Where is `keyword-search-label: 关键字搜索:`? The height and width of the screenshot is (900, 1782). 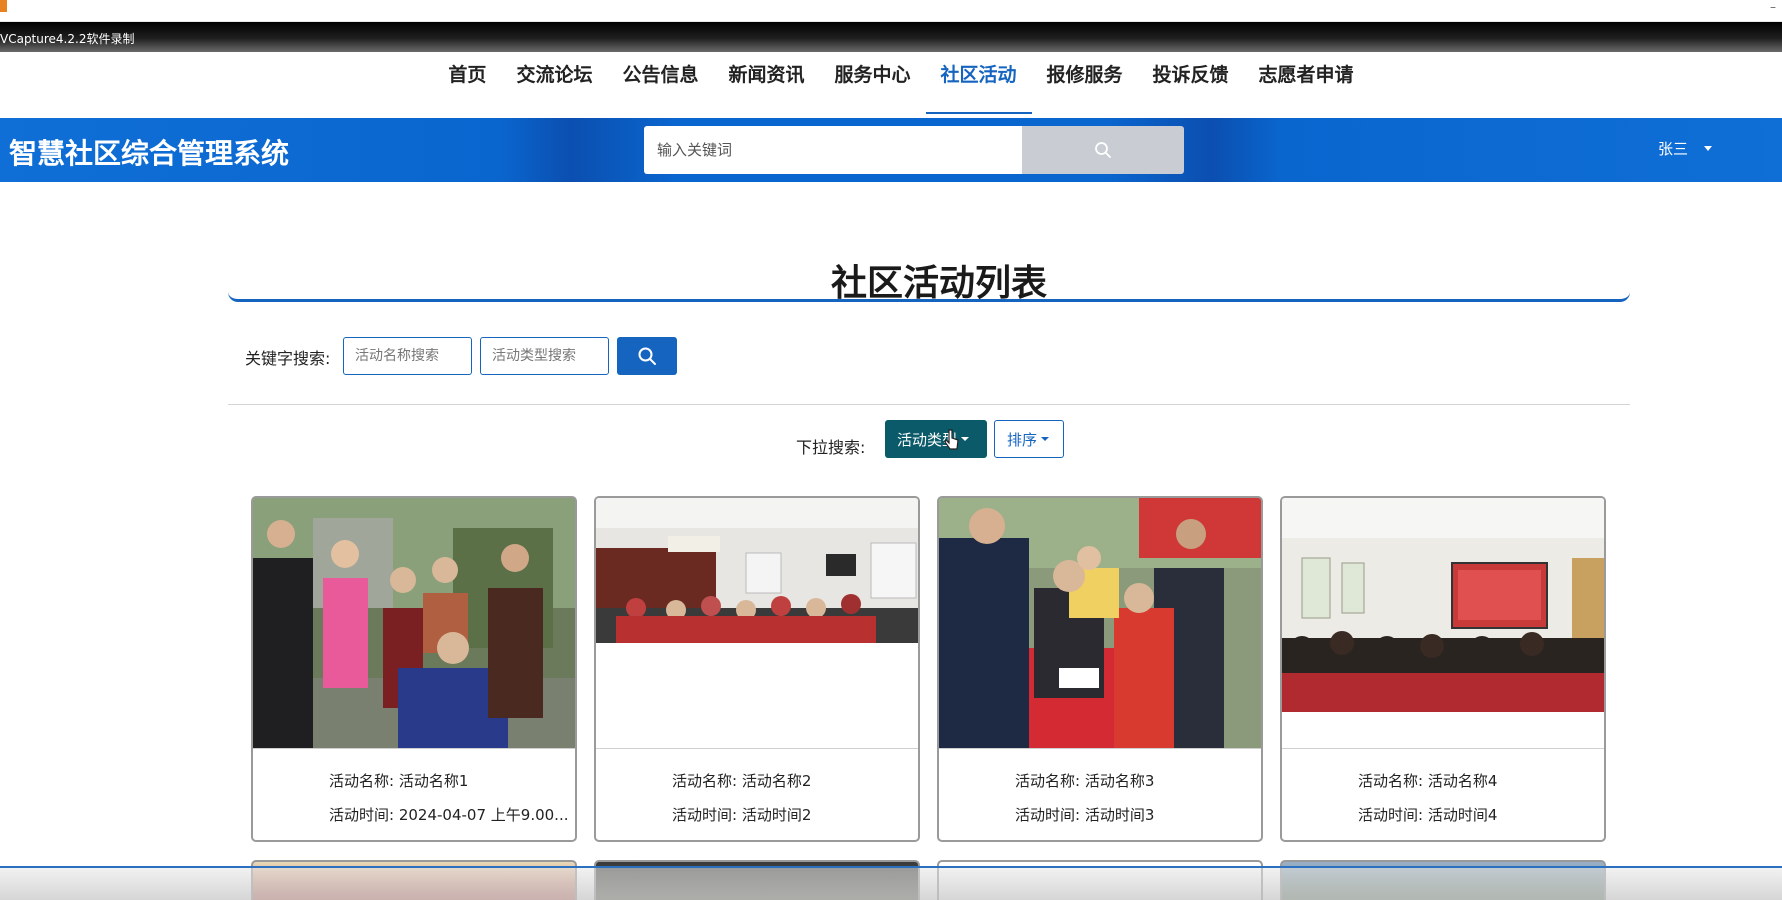 keyword-search-label: 关键字搜索: is located at coordinates (288, 358).